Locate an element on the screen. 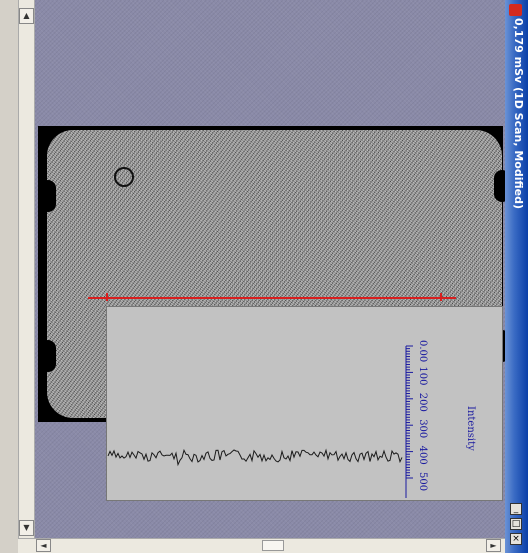 The image size is (528, 553). scan-line-end-handle is located at coordinates (441, 297).